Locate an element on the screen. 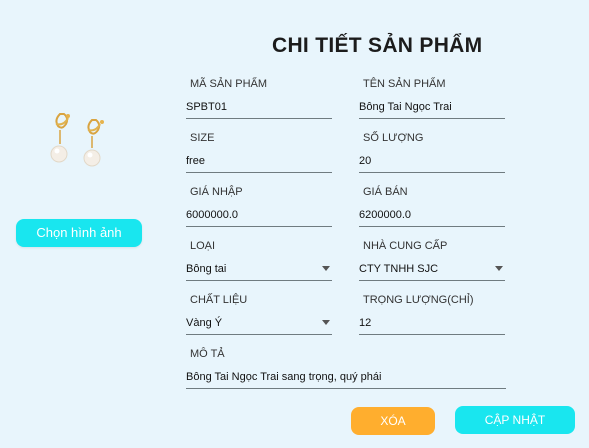 This screenshot has height=448, width=589. product-name-underline is located at coordinates (432, 118).